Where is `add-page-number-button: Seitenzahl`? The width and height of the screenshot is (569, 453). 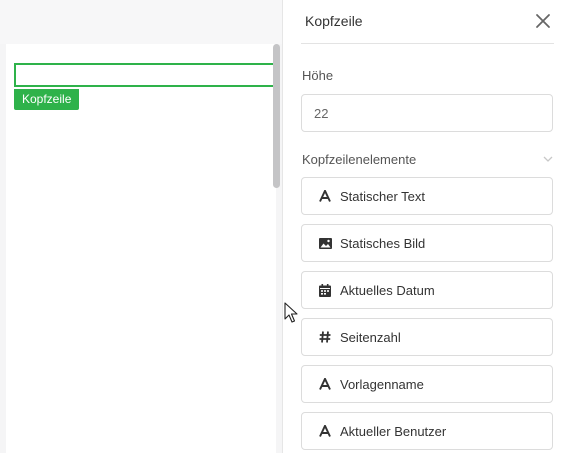 add-page-number-button: Seitenzahl is located at coordinates (427, 337).